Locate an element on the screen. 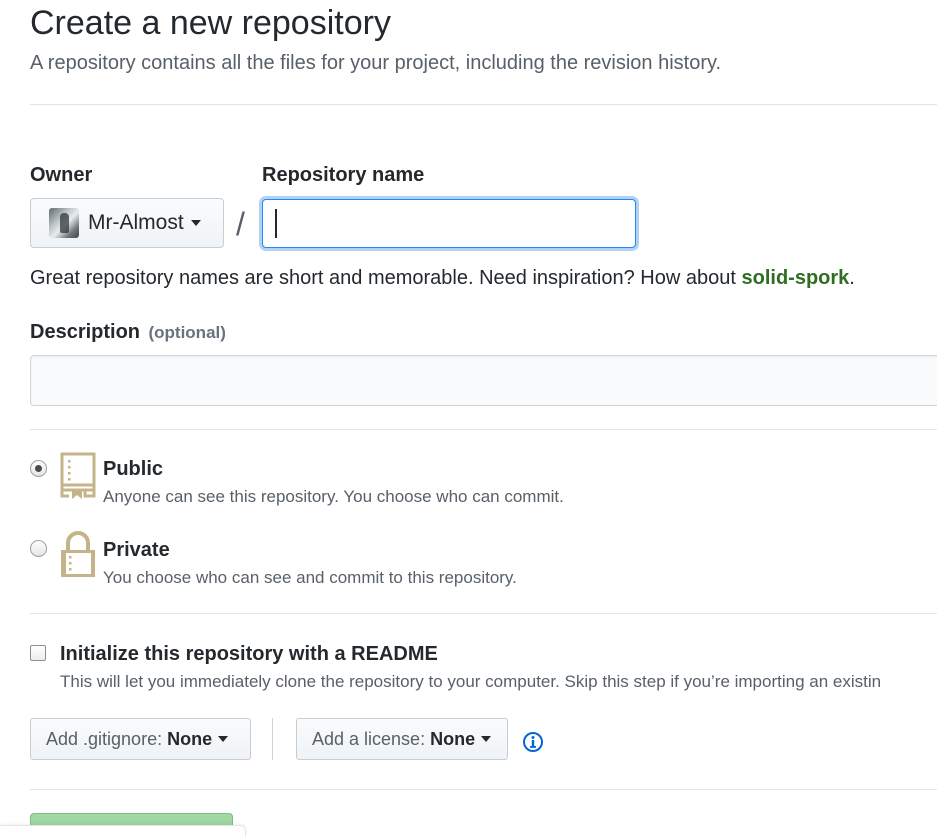 This screenshot has height=837, width=937. options-divider is located at coordinates (483, 789).